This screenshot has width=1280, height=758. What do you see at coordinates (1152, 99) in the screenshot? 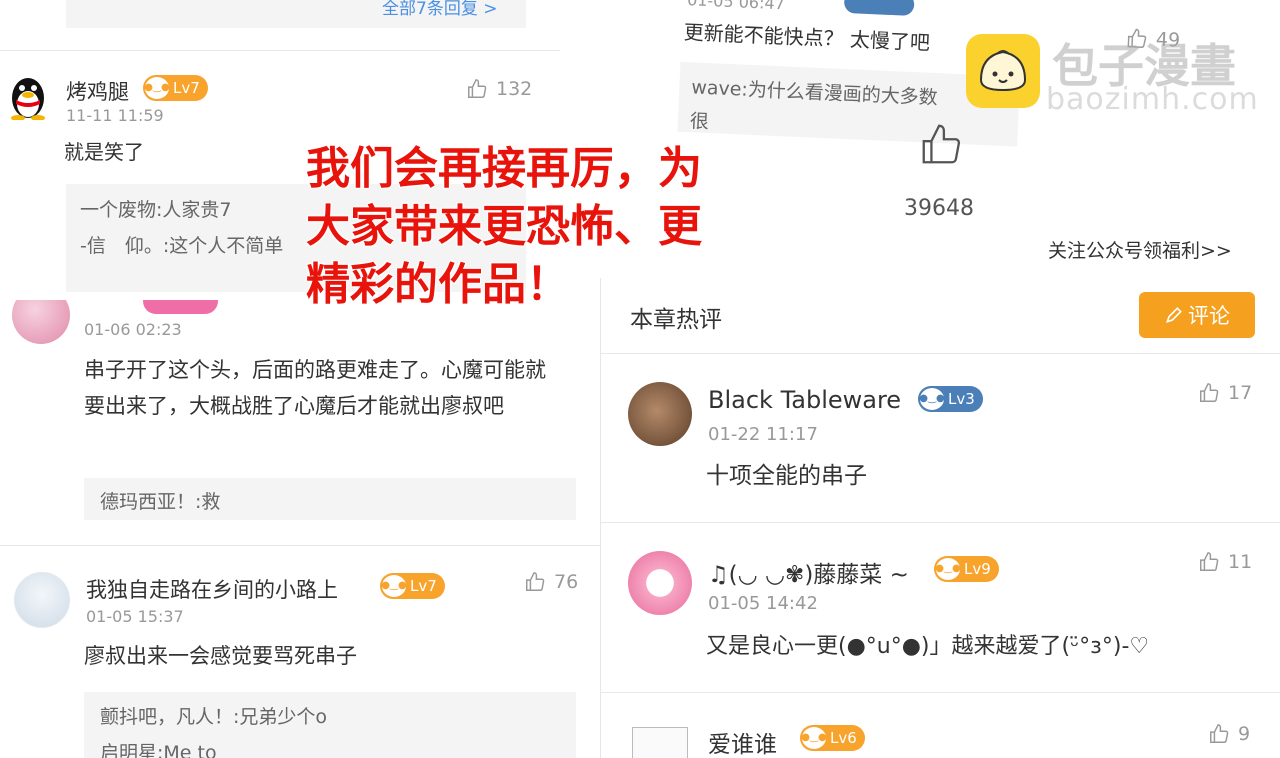
I see `watermark-domain: baozimh.com` at bounding box center [1152, 99].